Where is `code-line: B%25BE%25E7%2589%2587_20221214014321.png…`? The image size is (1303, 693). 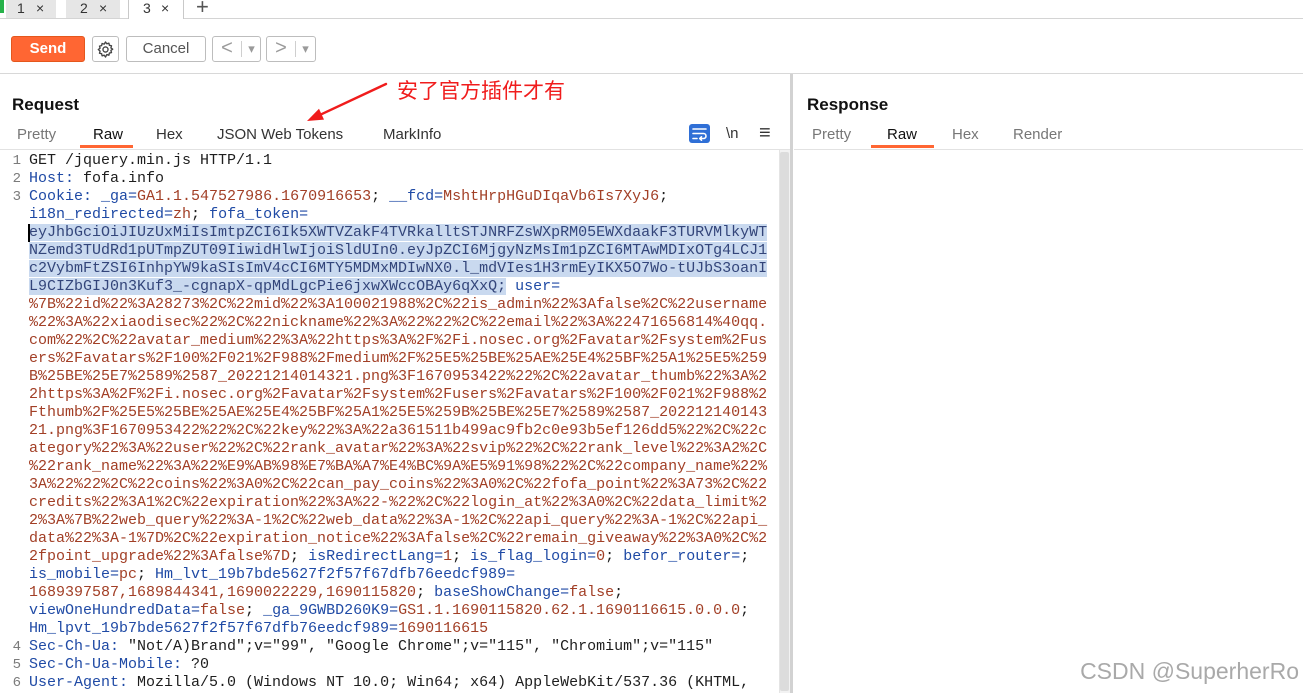
code-line: B%25BE%25E7%2589%2587_20221214014321.png… is located at coordinates (389, 377).